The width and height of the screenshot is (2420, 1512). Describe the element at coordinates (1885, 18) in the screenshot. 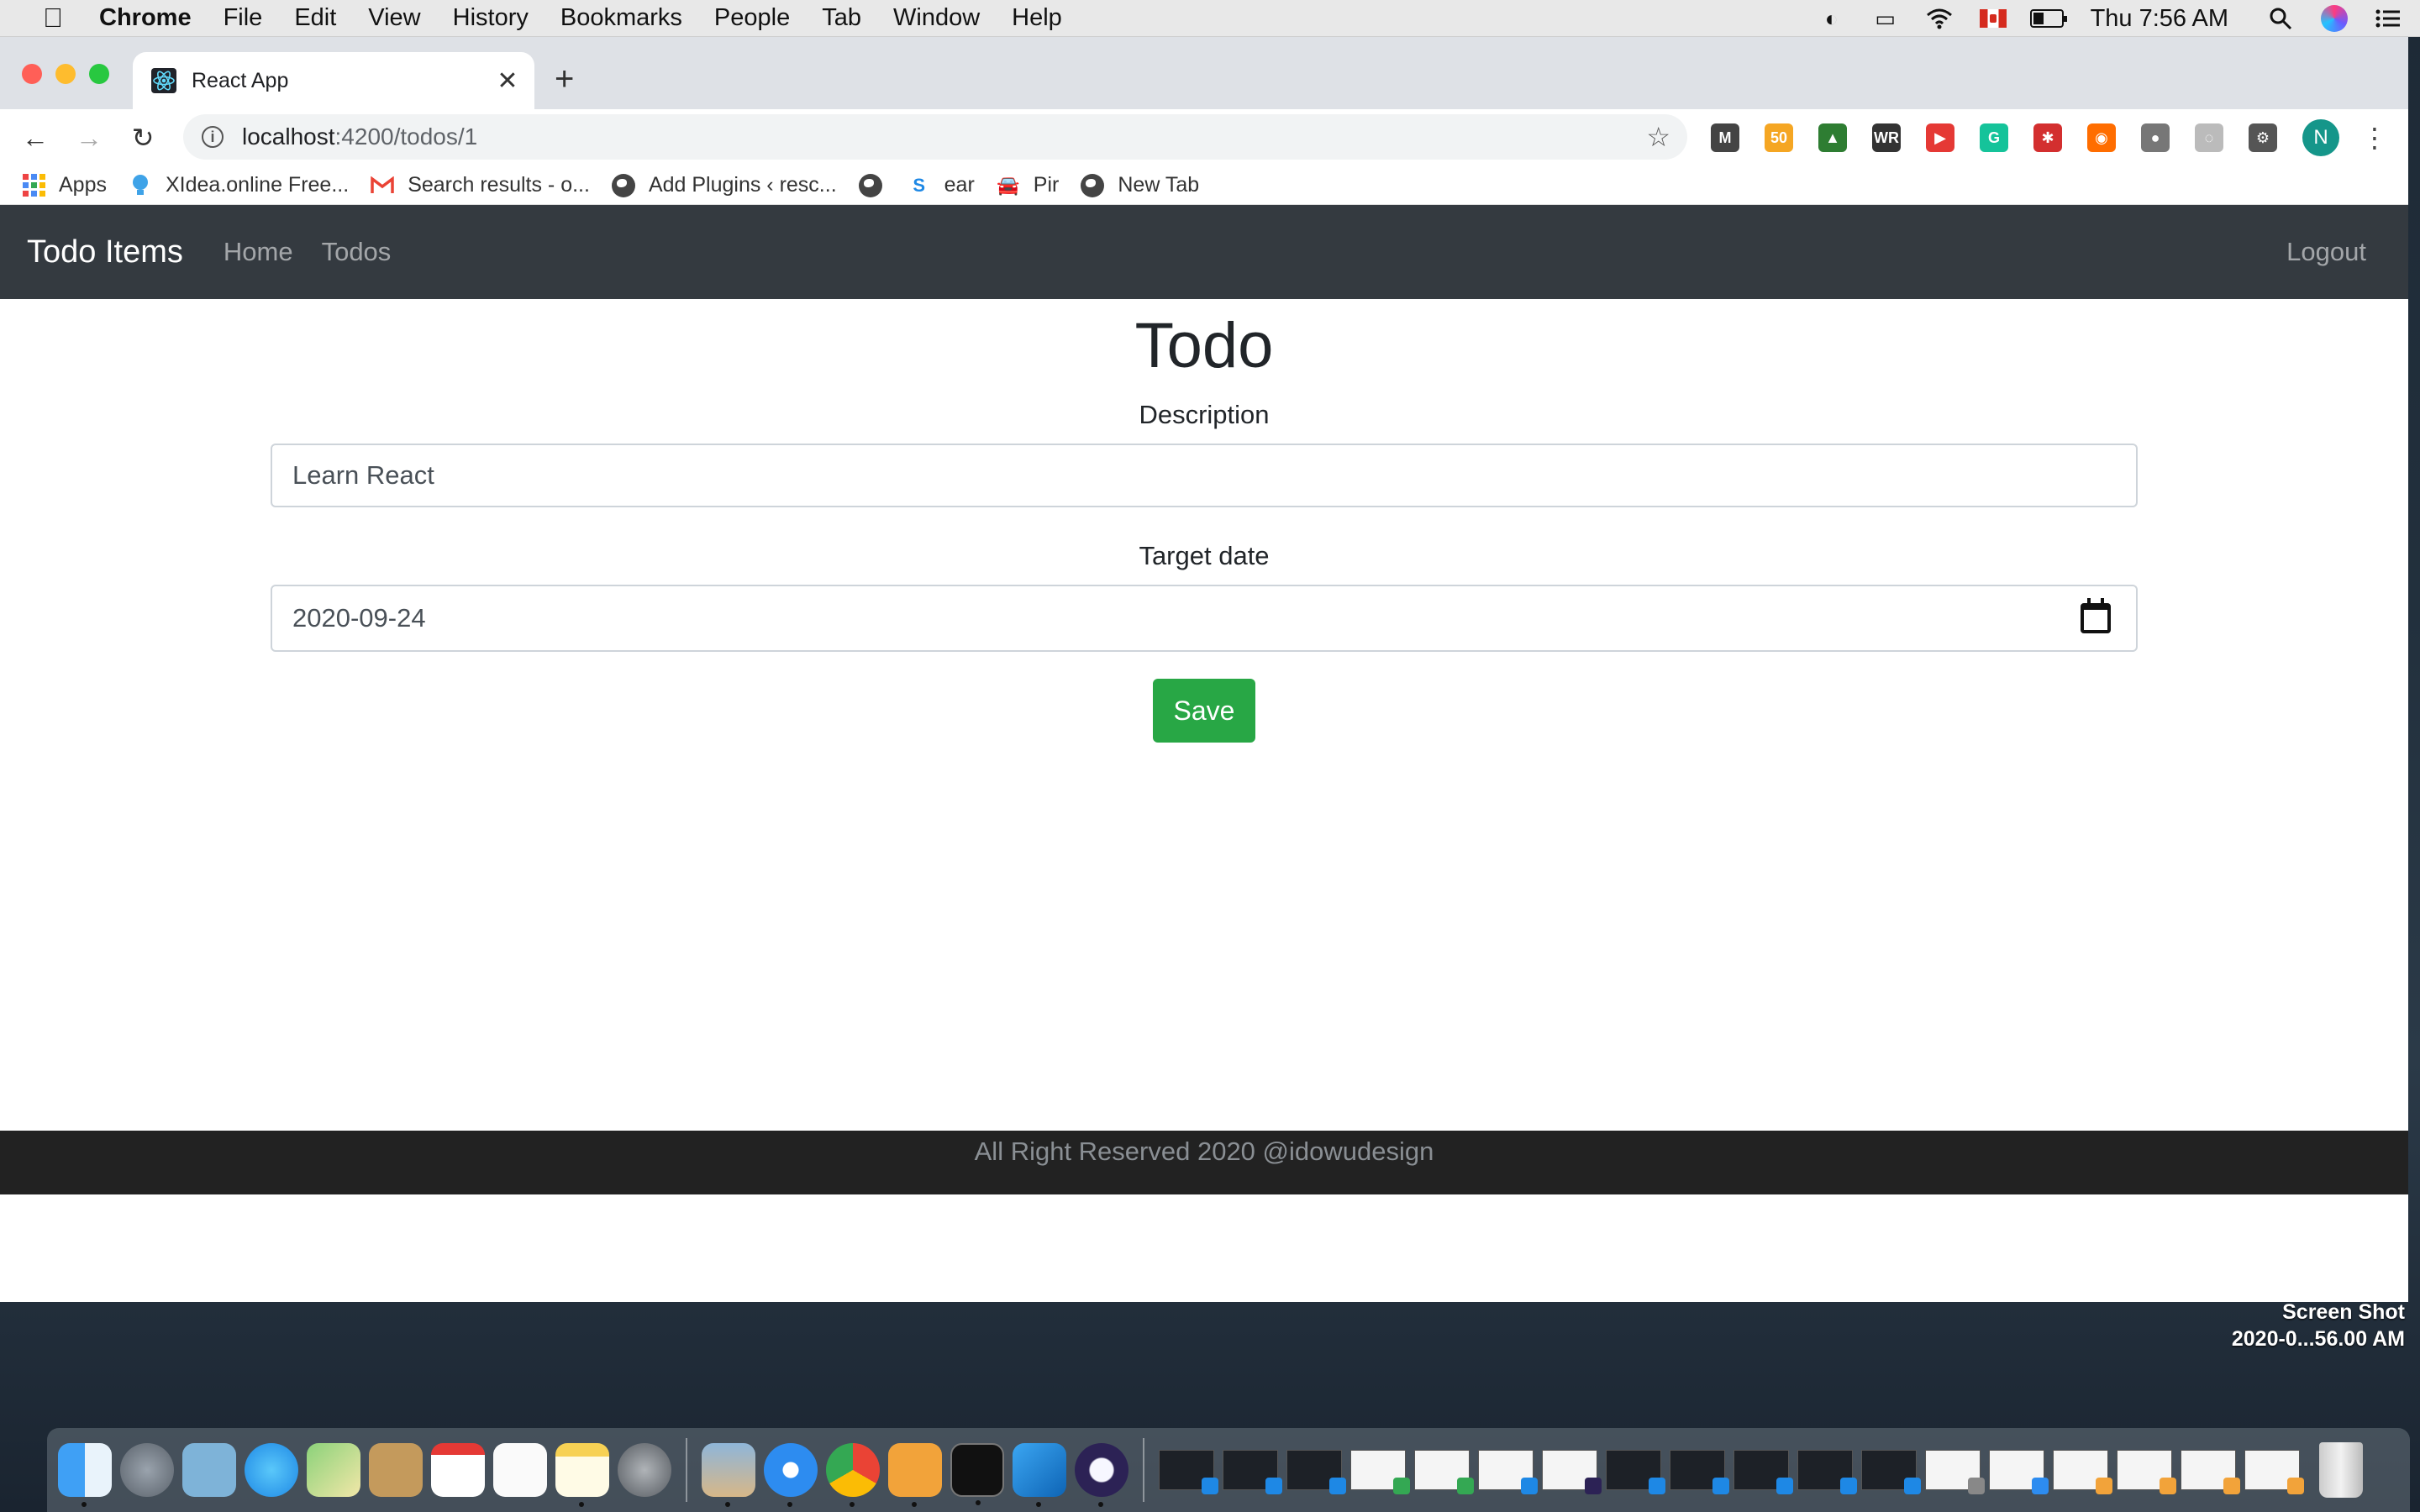

I see `airplay-icon: ▭` at that location.